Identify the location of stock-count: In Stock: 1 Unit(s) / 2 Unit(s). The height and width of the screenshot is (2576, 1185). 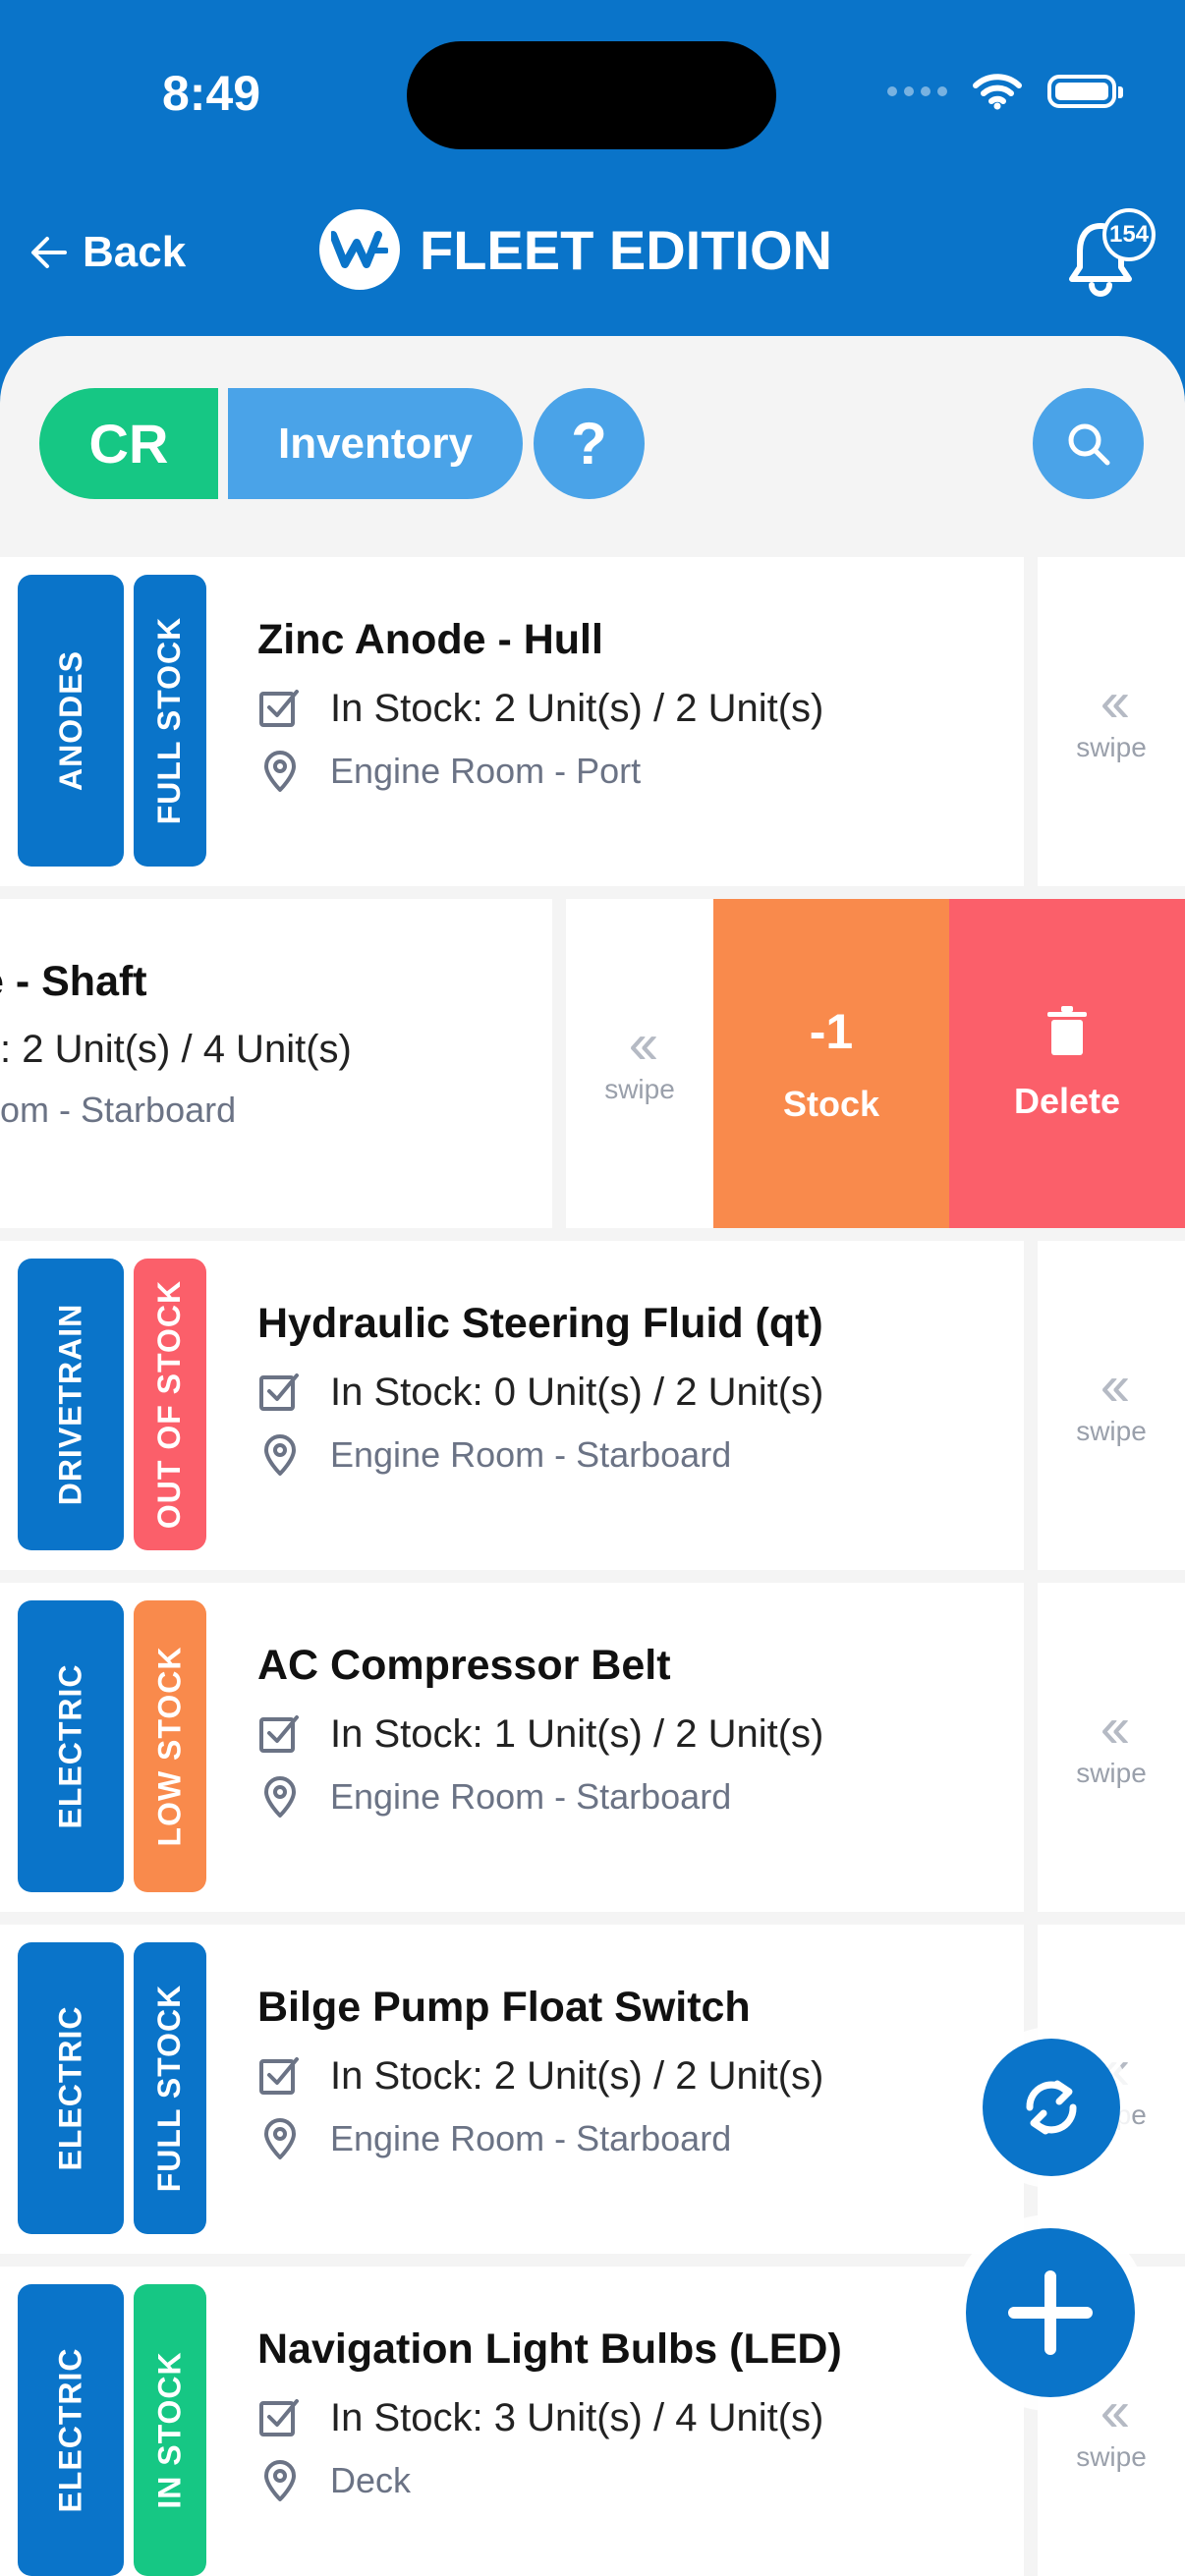
(577, 1733).